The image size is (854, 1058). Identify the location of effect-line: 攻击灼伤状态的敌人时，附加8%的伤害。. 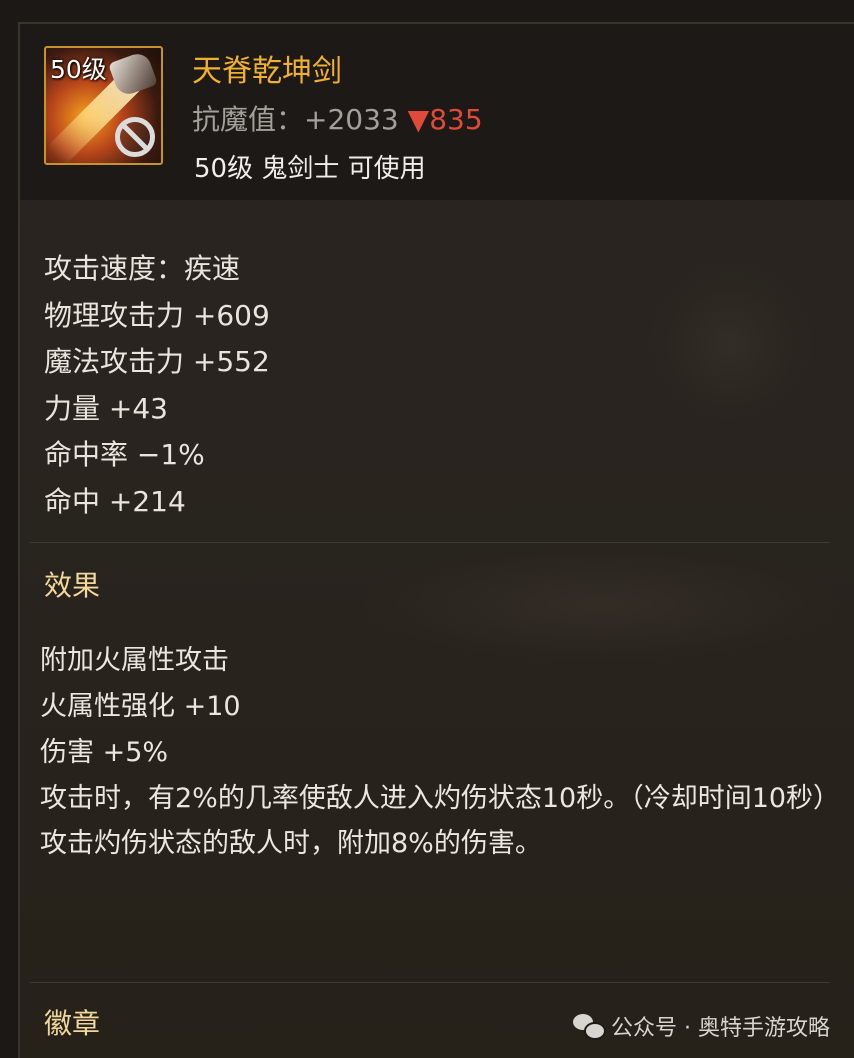
(291, 843).